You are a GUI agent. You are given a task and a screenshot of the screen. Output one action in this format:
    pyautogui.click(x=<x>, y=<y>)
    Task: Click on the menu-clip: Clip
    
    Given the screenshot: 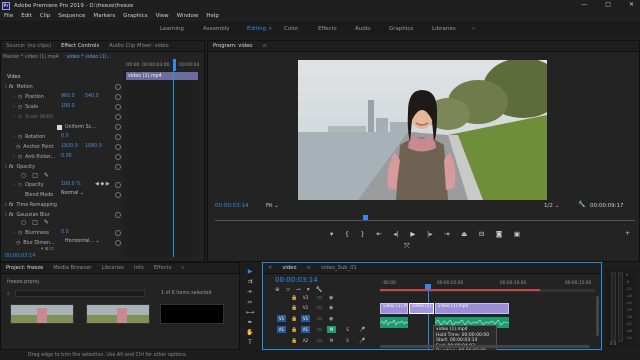 What is the action you would take?
    pyautogui.click(x=45, y=16)
    